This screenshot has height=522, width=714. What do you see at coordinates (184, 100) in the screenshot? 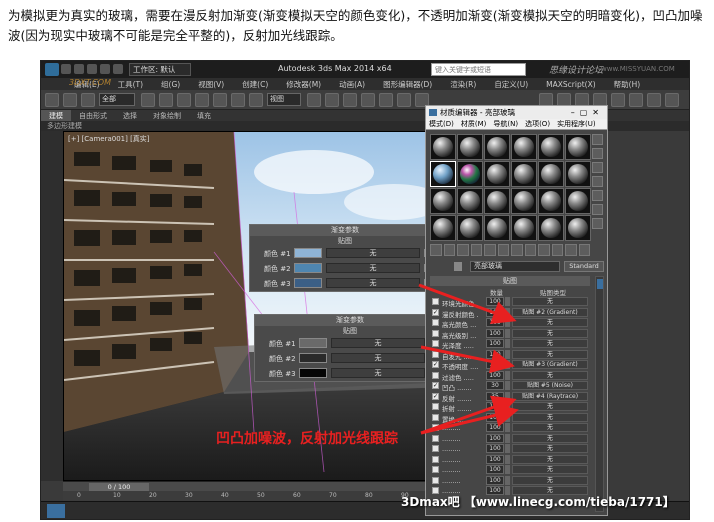
I see `rect-select-icon` at bounding box center [184, 100].